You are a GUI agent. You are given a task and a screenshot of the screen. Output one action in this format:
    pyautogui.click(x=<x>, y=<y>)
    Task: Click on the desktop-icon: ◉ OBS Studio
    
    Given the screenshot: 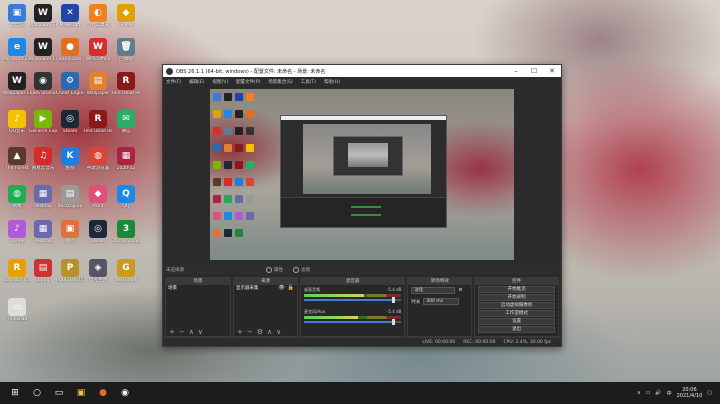 What is the action you would take?
    pyautogui.click(x=43, y=84)
    